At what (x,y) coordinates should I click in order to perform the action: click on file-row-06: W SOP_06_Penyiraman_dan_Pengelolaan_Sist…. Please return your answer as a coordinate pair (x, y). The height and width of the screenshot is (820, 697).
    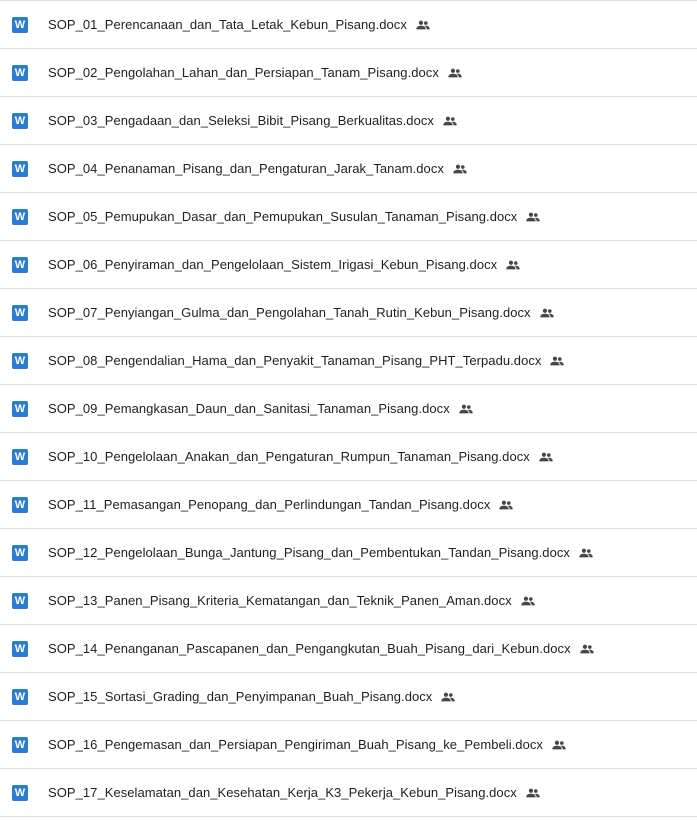
    Looking at the image, I should click on (348, 265).